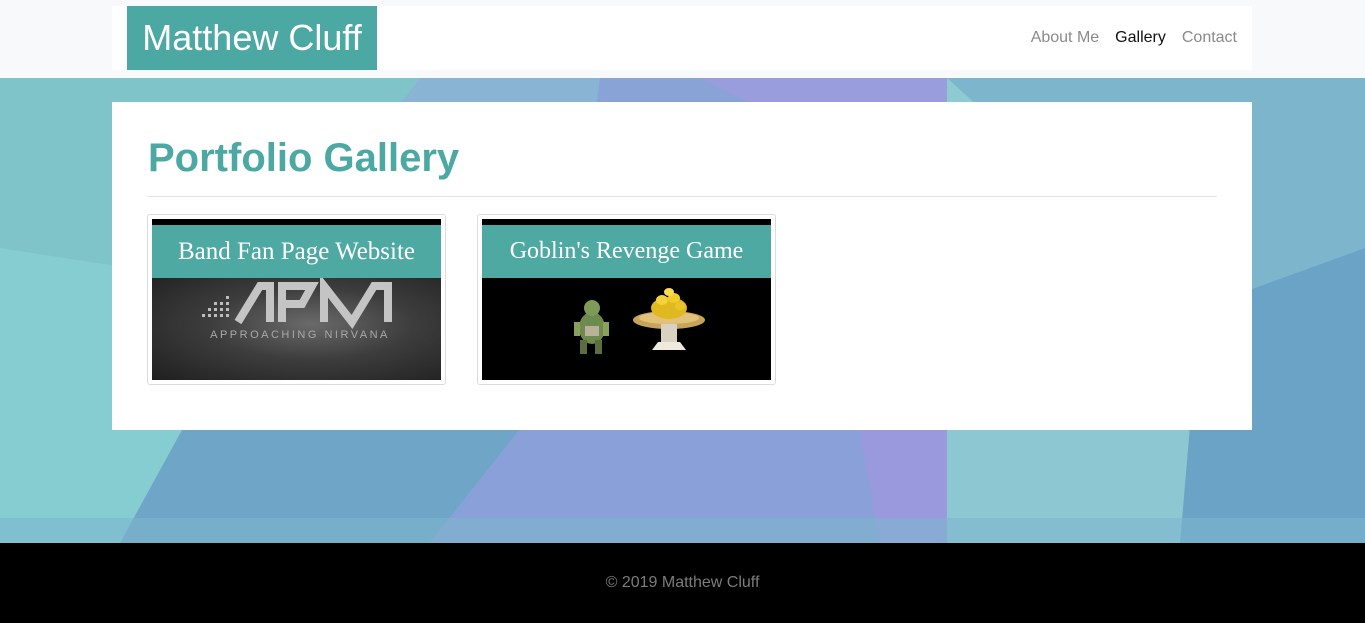 The width and height of the screenshot is (1365, 623). Describe the element at coordinates (682, 38) in the screenshot. I see `navbar: Matthew Cluff About Me Gallery Contact` at that location.